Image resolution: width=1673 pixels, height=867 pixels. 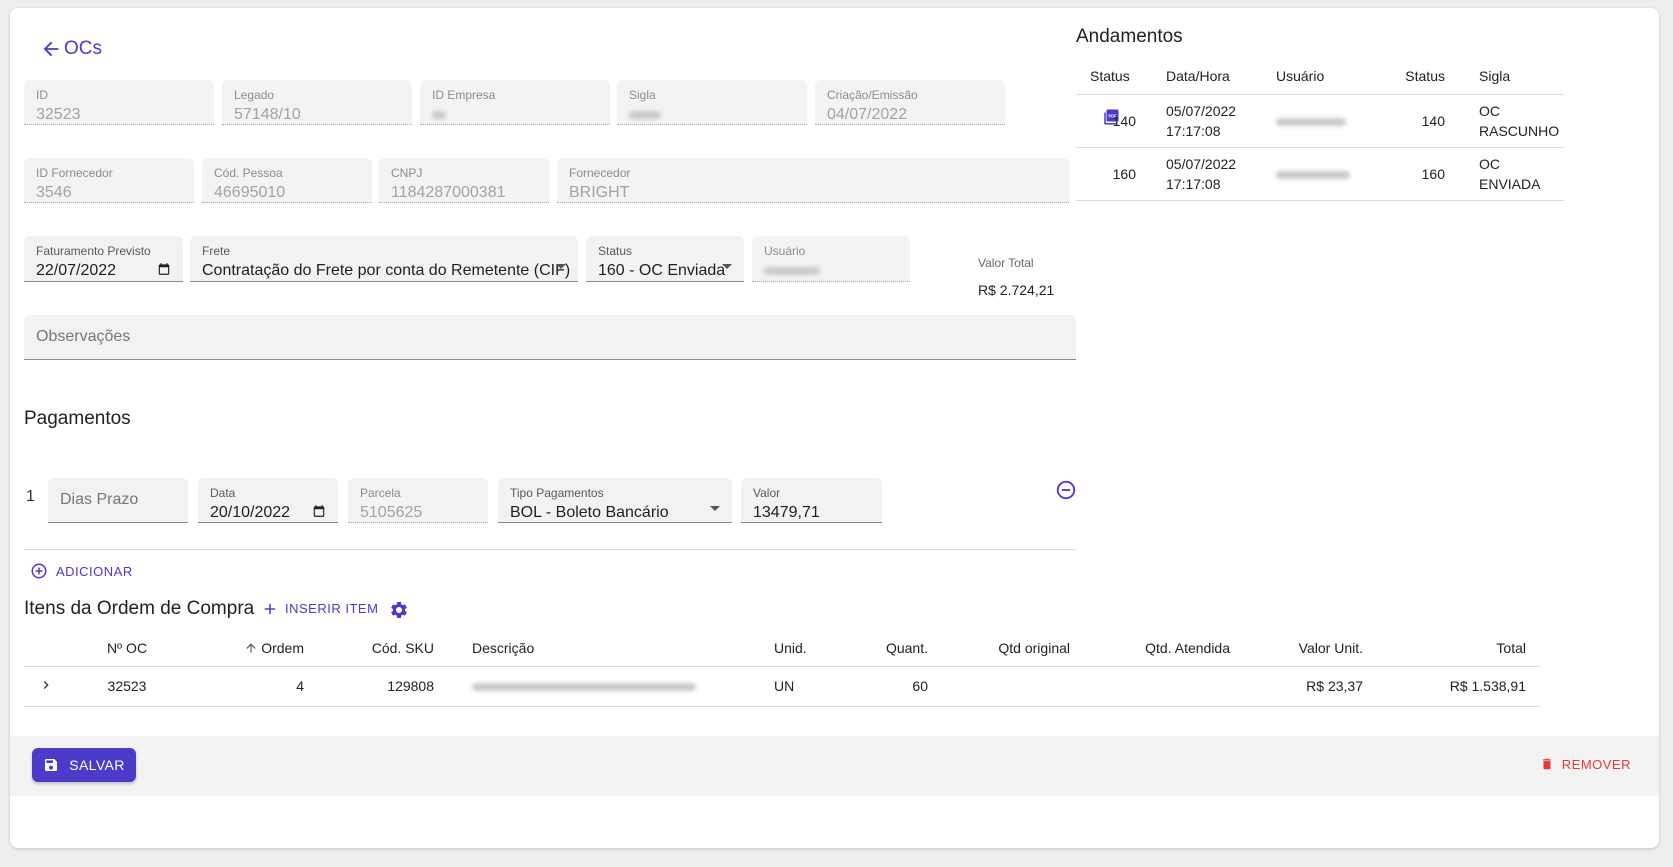 What do you see at coordinates (811, 500) in the screenshot?
I see `valor-input: Valor 13479,71` at bounding box center [811, 500].